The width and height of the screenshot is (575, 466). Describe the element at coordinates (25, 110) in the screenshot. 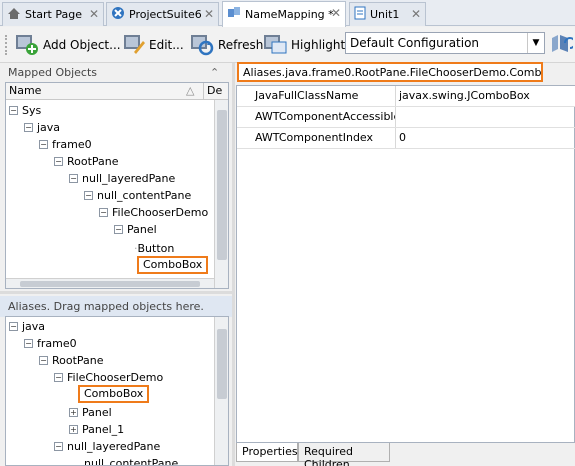

I see `tree-node-sys: − Sys` at that location.